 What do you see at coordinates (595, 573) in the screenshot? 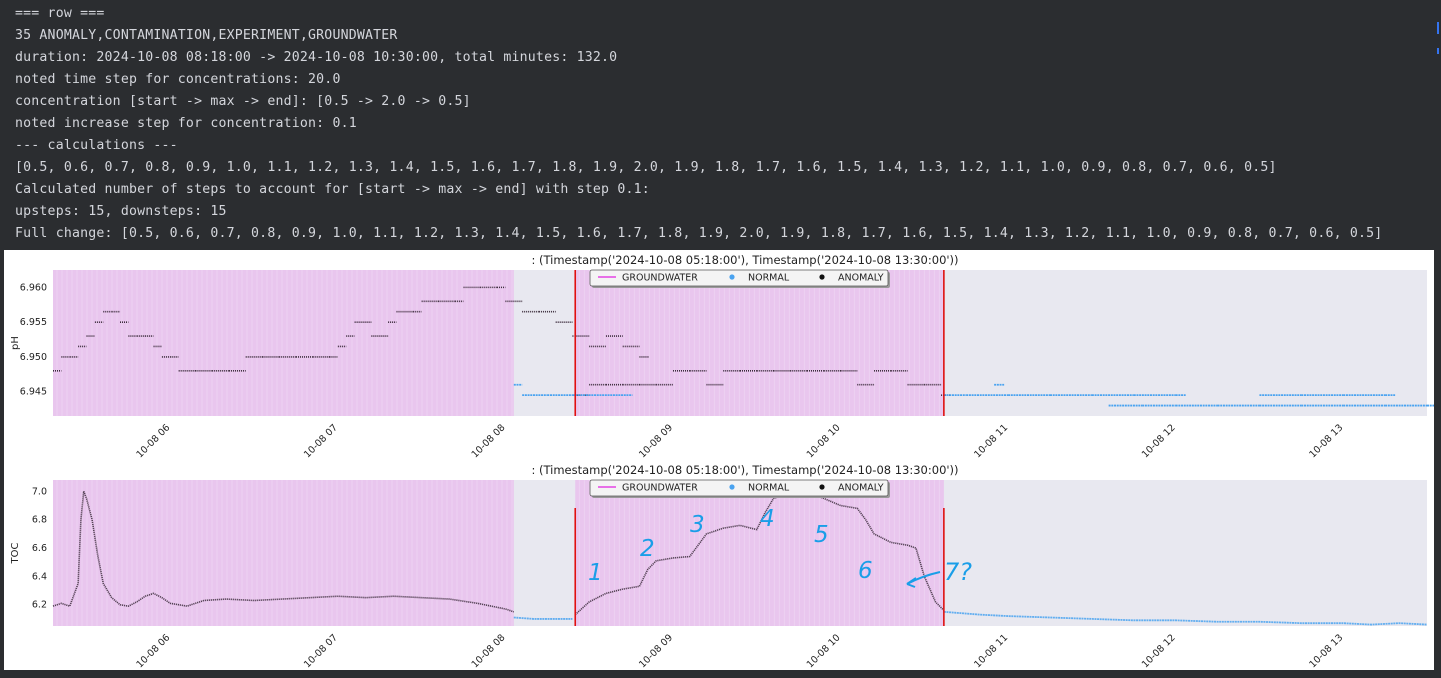
I see `handwritten-annotation: 1` at bounding box center [595, 573].